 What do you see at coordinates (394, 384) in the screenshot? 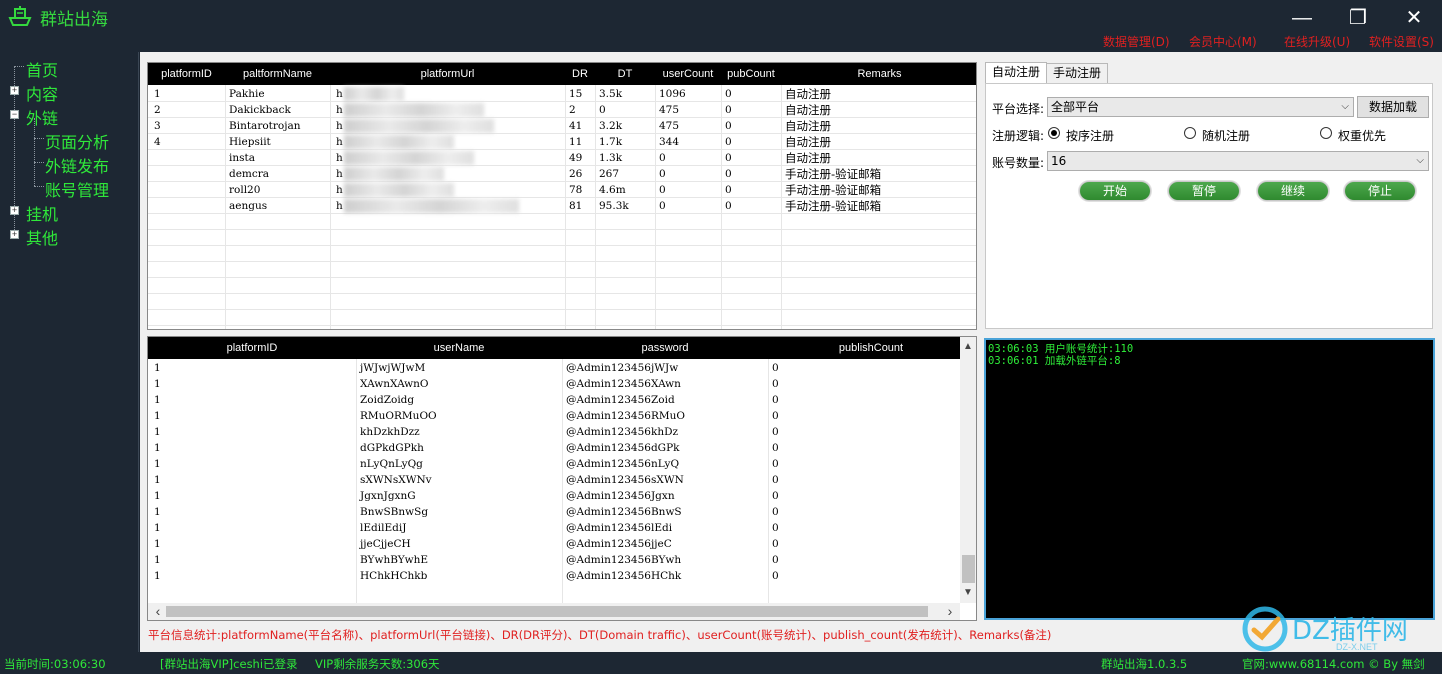
I see `account-cell-user: XAwnXAwnO` at bounding box center [394, 384].